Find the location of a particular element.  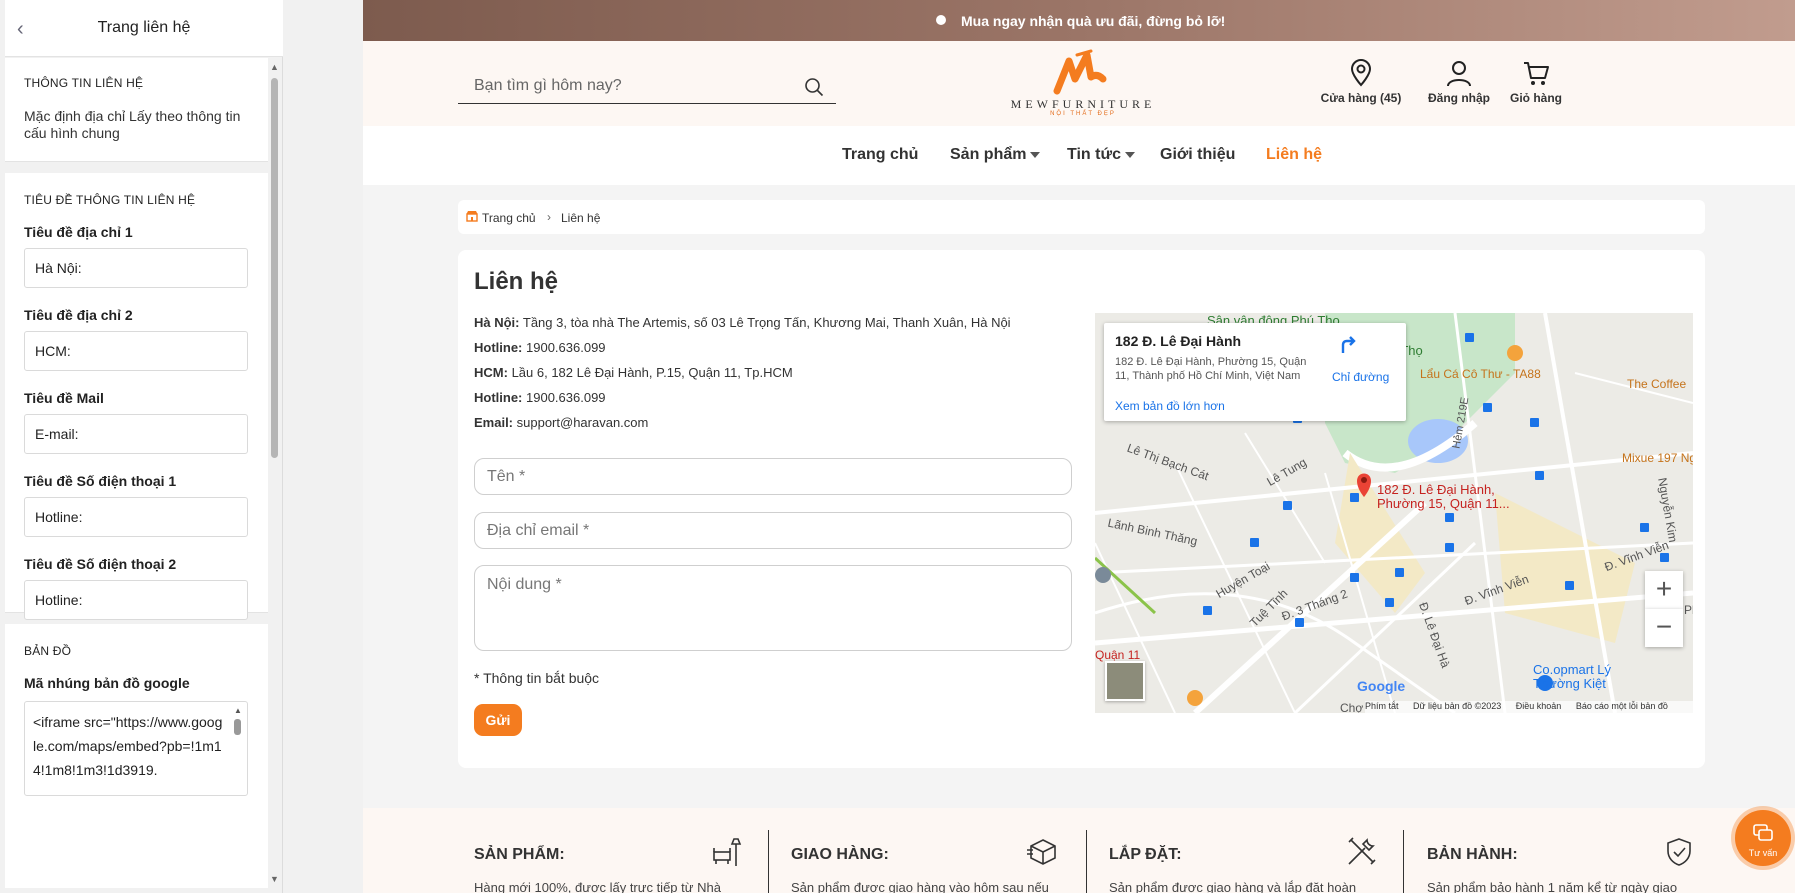

email-line: Email: support@haravan.com is located at coordinates (561, 422).